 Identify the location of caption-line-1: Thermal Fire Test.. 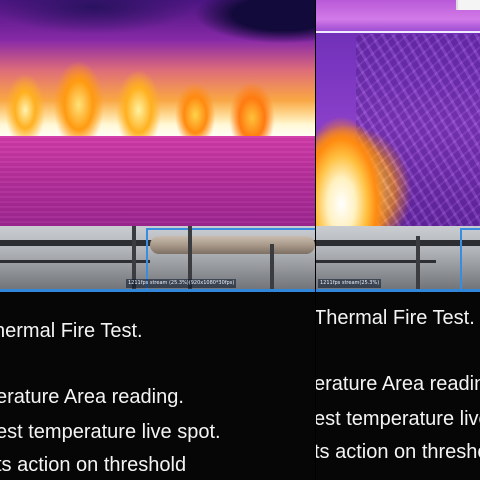
(395, 318).